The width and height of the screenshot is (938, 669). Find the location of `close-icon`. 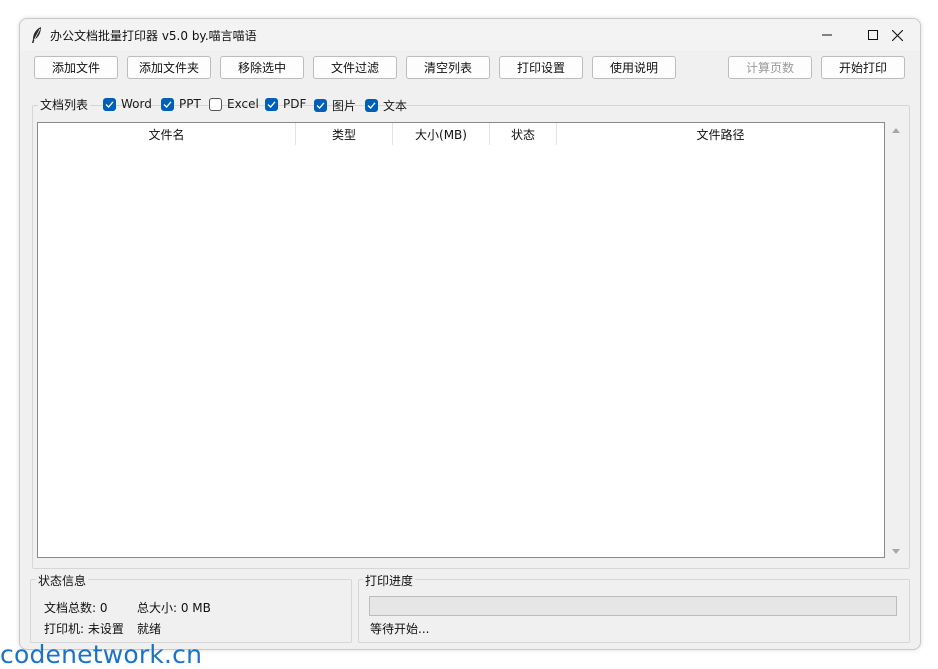

close-icon is located at coordinates (897, 35).